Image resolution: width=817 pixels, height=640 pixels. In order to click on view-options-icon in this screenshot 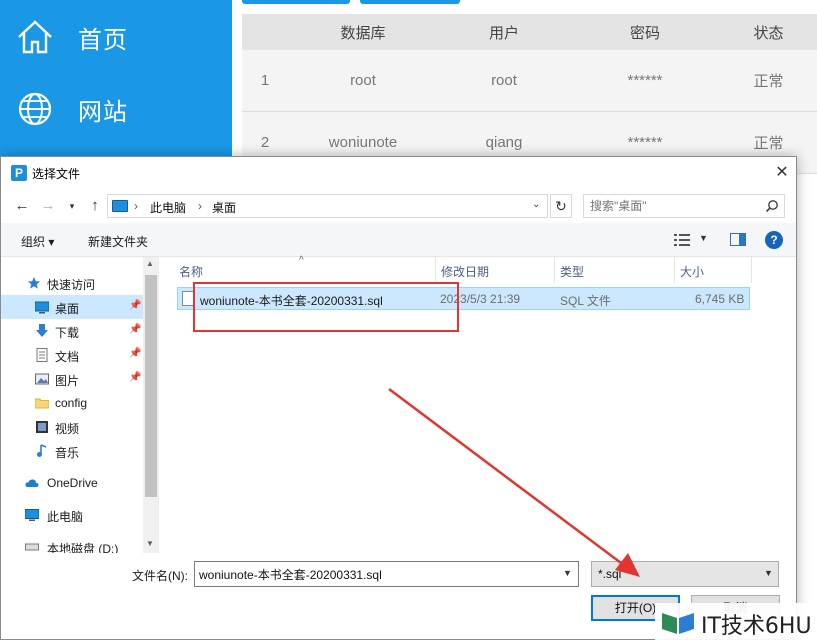, I will do `click(682, 240)`.